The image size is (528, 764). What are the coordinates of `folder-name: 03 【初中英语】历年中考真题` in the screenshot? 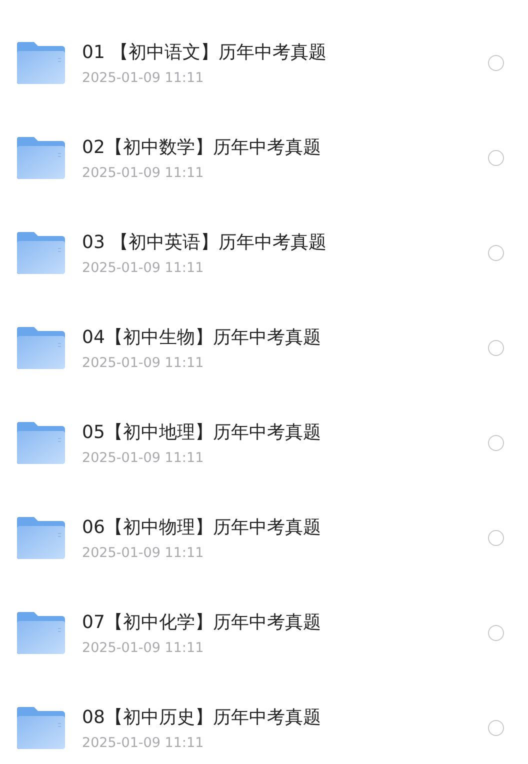 It's located at (205, 242).